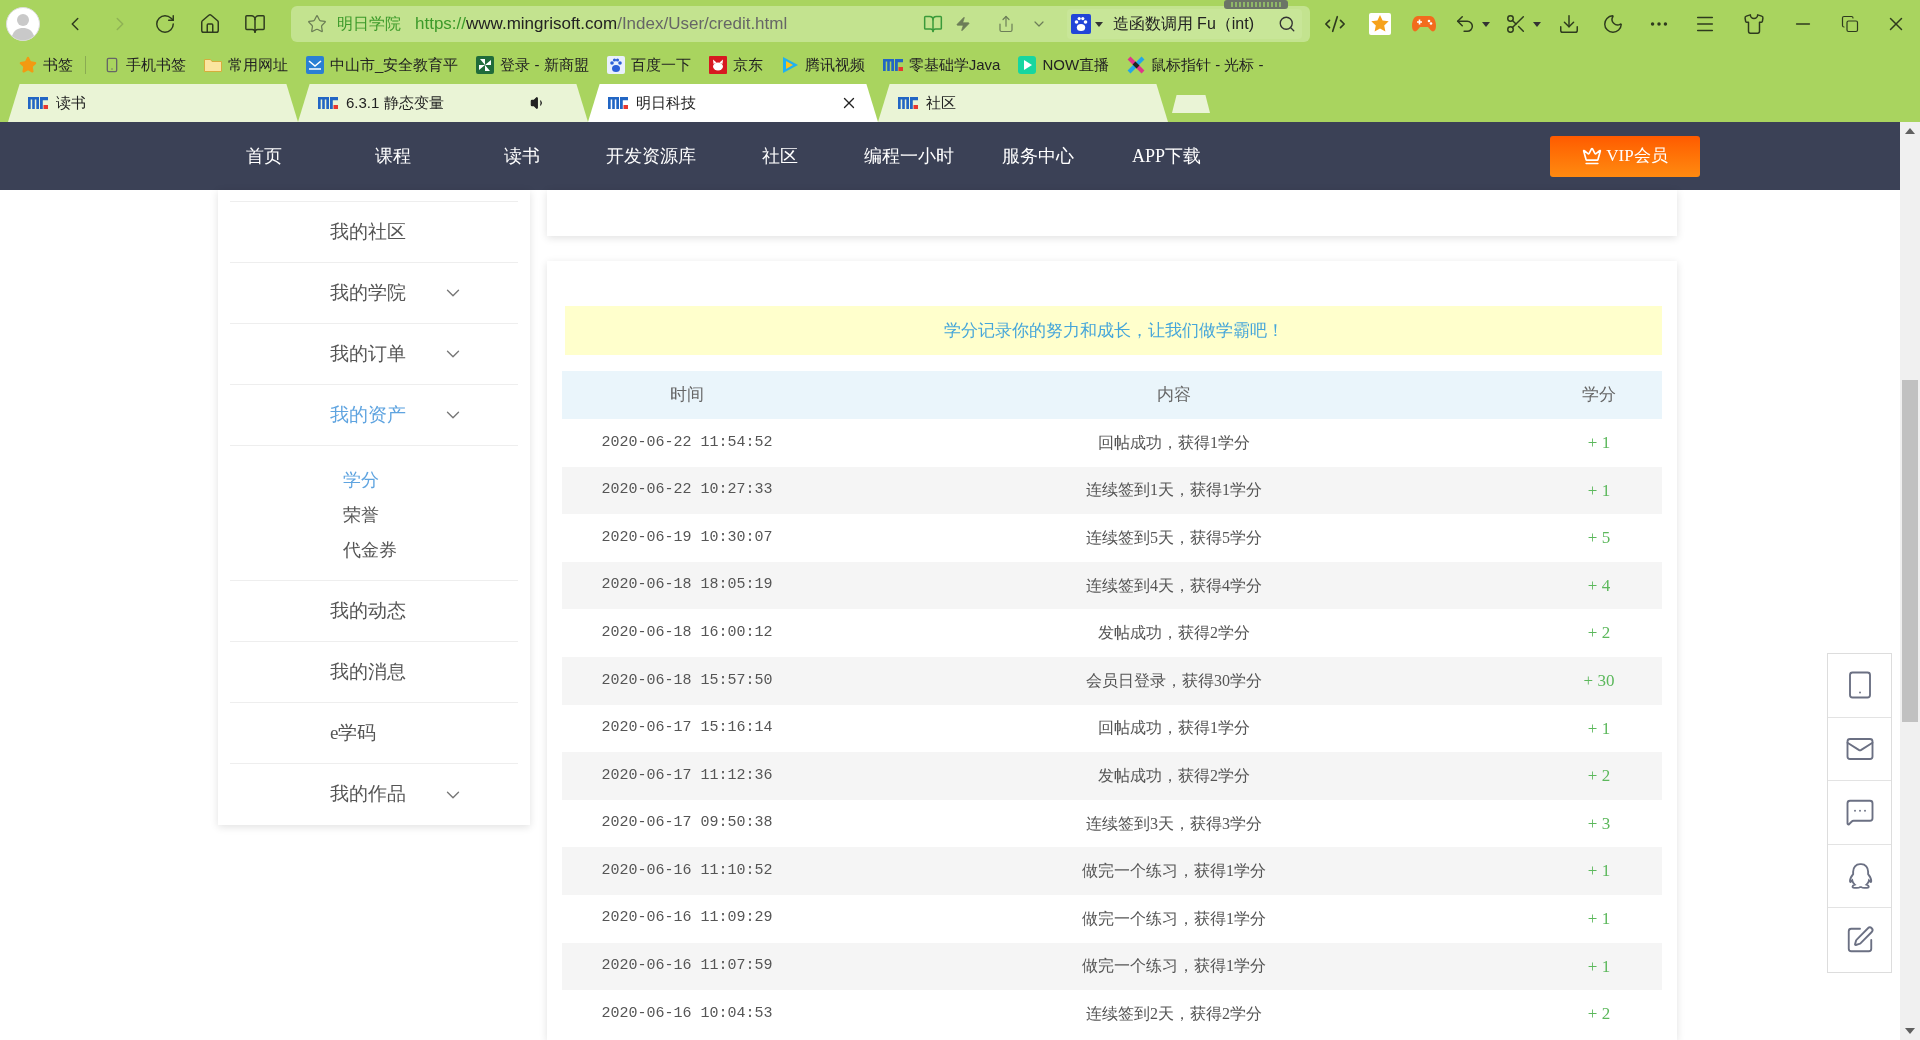 This screenshot has height=1040, width=1920. Describe the element at coordinates (246, 65) in the screenshot. I see `bookmark-link: 常用网址` at that location.